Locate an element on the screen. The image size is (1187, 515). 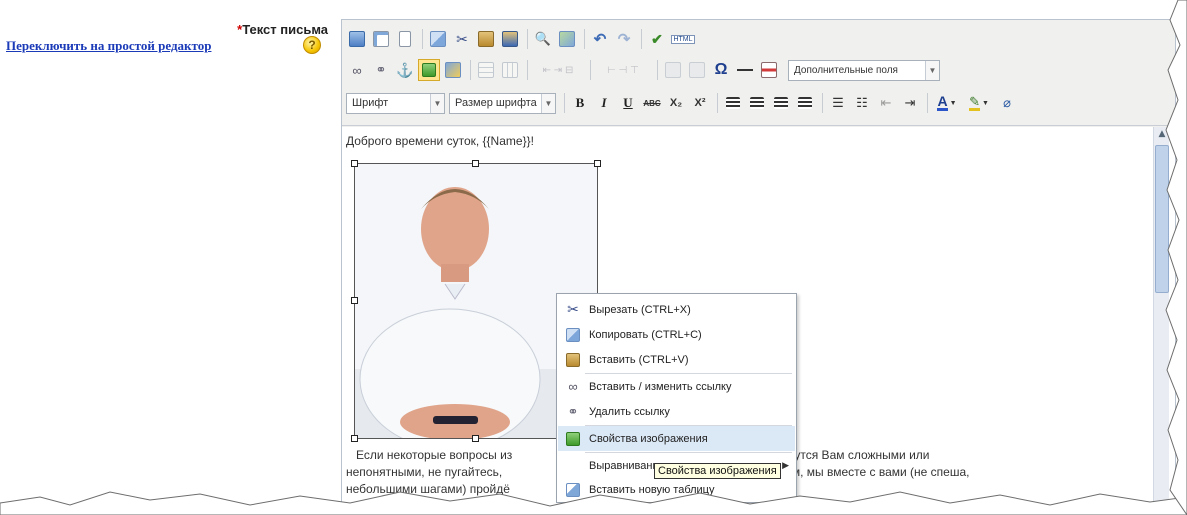
preview-icon is located at coordinates (381, 39).